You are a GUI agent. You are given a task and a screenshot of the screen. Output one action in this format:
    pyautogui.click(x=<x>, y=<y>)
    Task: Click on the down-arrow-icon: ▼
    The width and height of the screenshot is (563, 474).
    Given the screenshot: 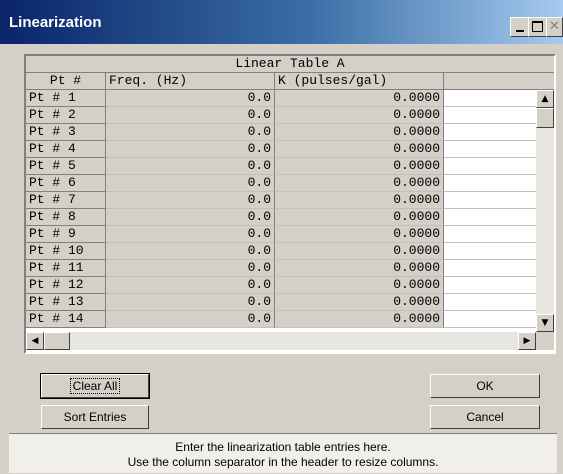 What is the action you would take?
    pyautogui.click(x=545, y=323)
    